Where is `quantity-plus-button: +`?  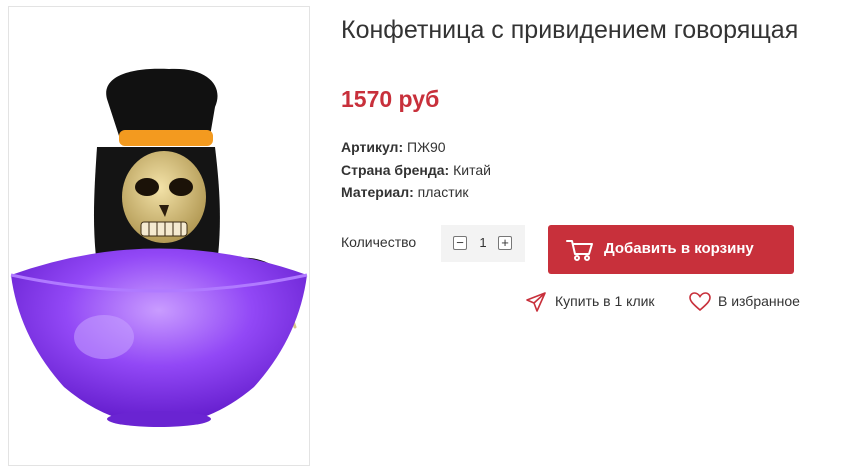 quantity-plus-button: + is located at coordinates (505, 243).